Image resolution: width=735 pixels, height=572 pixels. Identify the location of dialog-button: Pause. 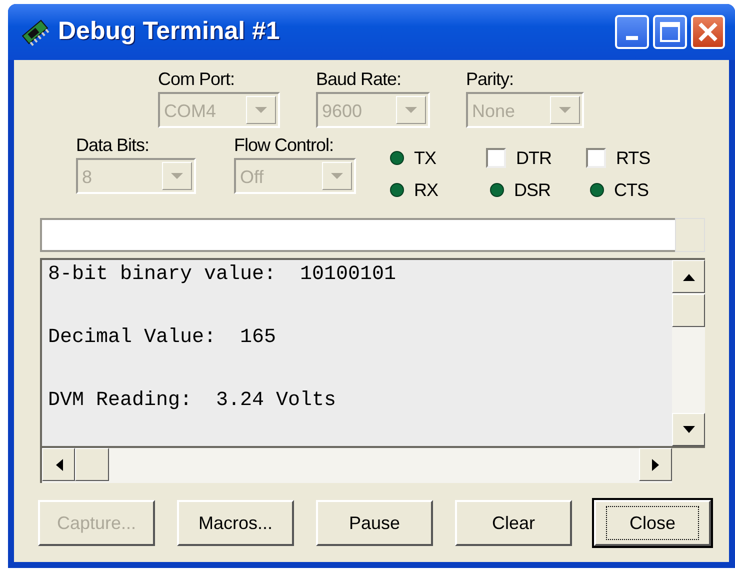
(374, 523).